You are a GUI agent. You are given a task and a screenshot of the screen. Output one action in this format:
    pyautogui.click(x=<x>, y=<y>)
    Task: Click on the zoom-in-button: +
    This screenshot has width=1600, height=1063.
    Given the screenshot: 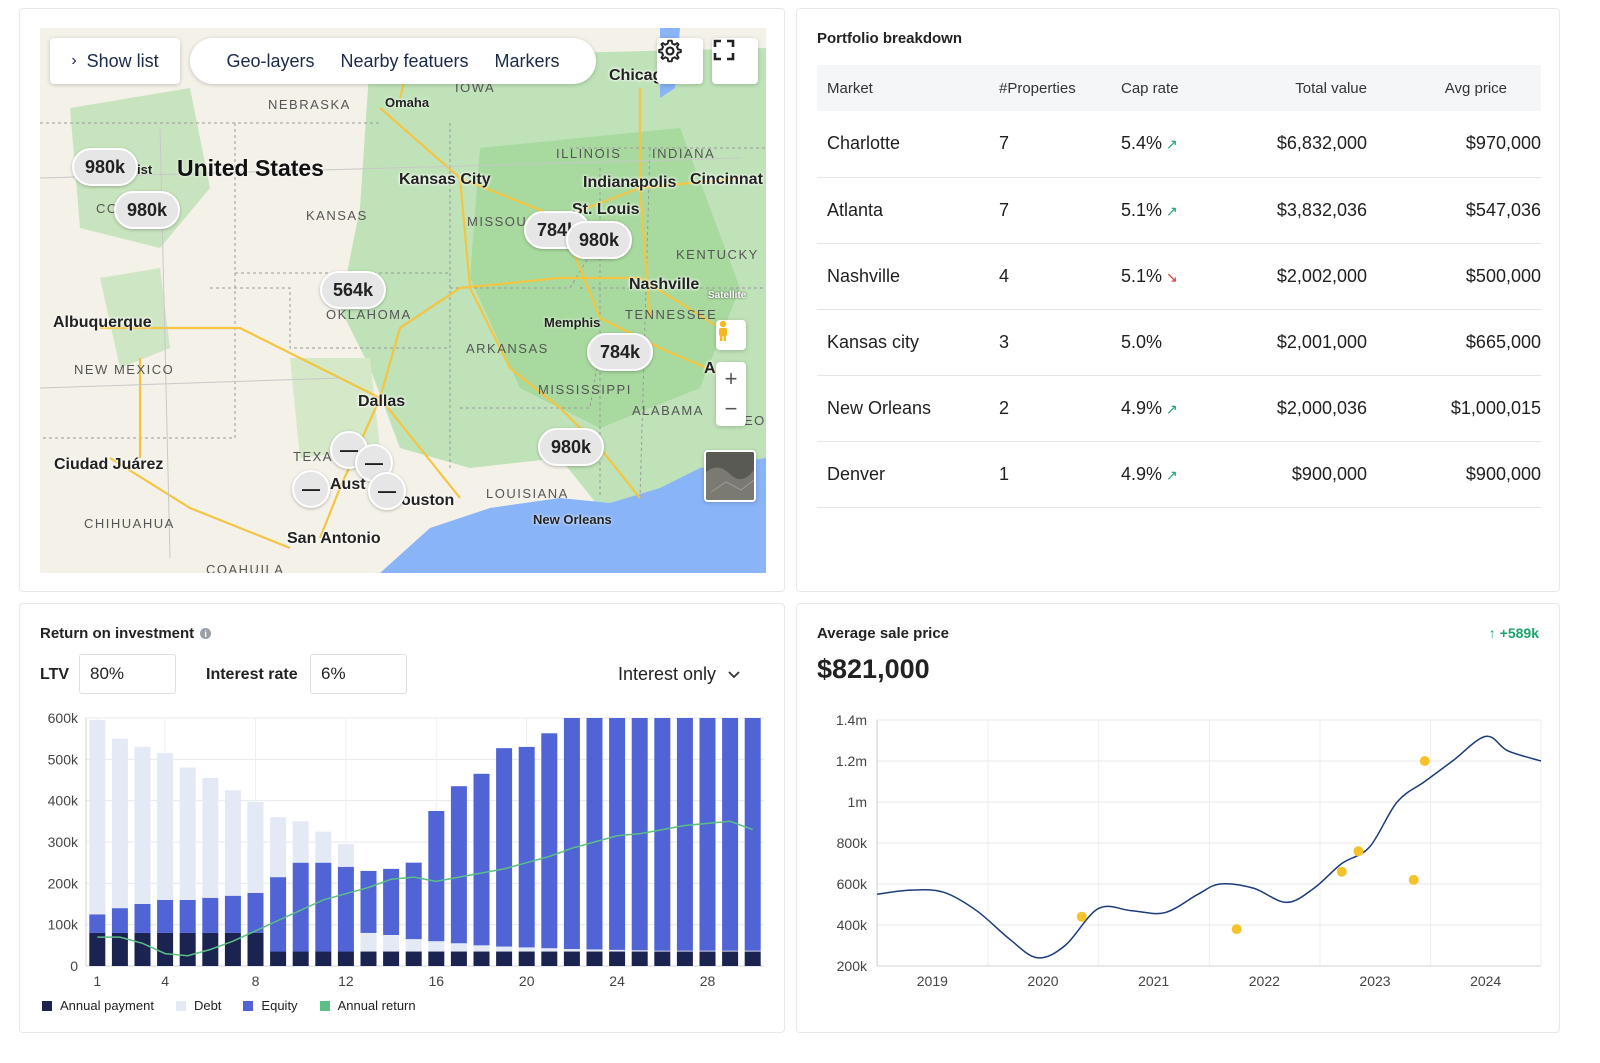 What is the action you would take?
    pyautogui.click(x=731, y=379)
    